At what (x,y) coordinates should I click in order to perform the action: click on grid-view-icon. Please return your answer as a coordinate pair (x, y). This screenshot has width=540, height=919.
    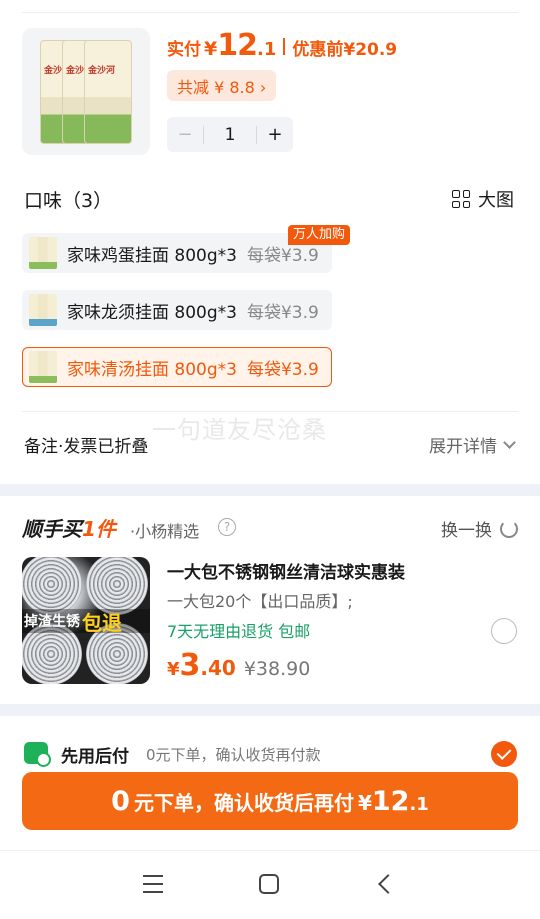
    Looking at the image, I should click on (461, 199).